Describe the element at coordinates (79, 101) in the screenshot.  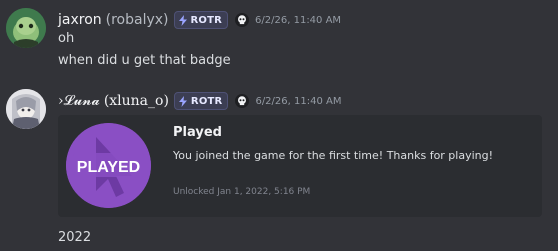
I see `display-name: ›𝓛𝓾𝓷𝓪` at that location.